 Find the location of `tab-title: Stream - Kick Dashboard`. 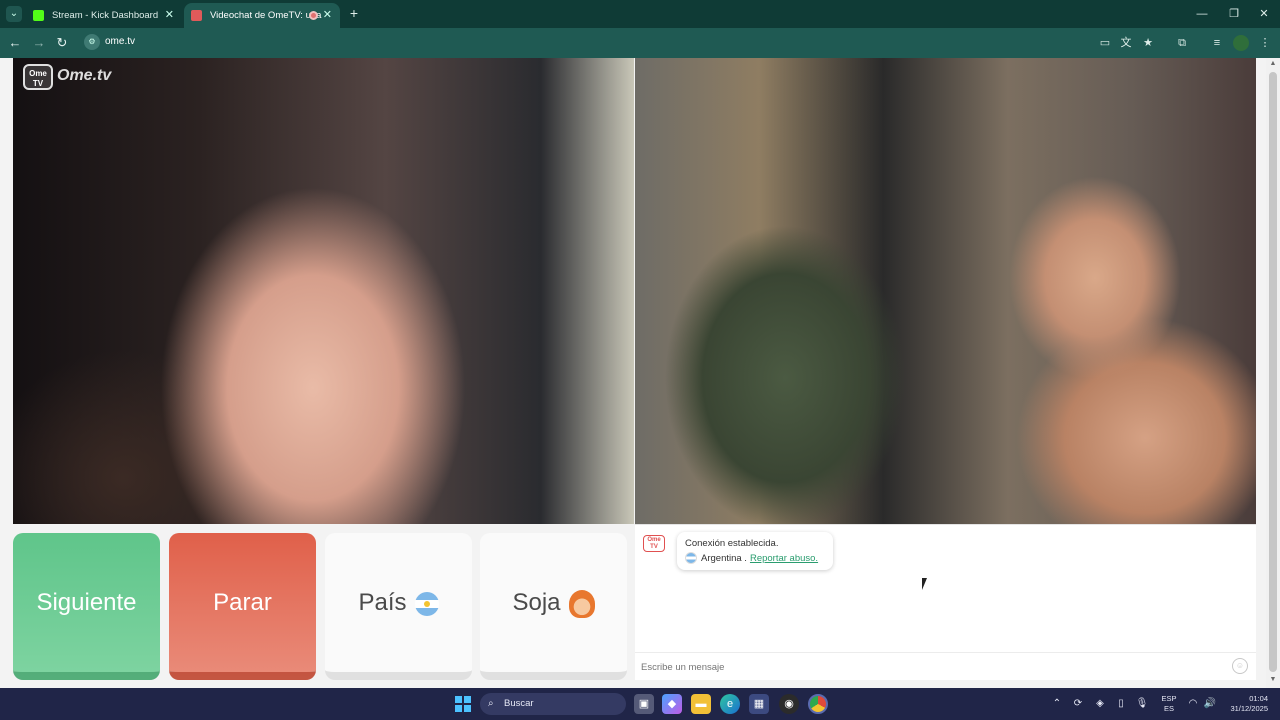

tab-title: Stream - Kick Dashboard is located at coordinates (105, 15).